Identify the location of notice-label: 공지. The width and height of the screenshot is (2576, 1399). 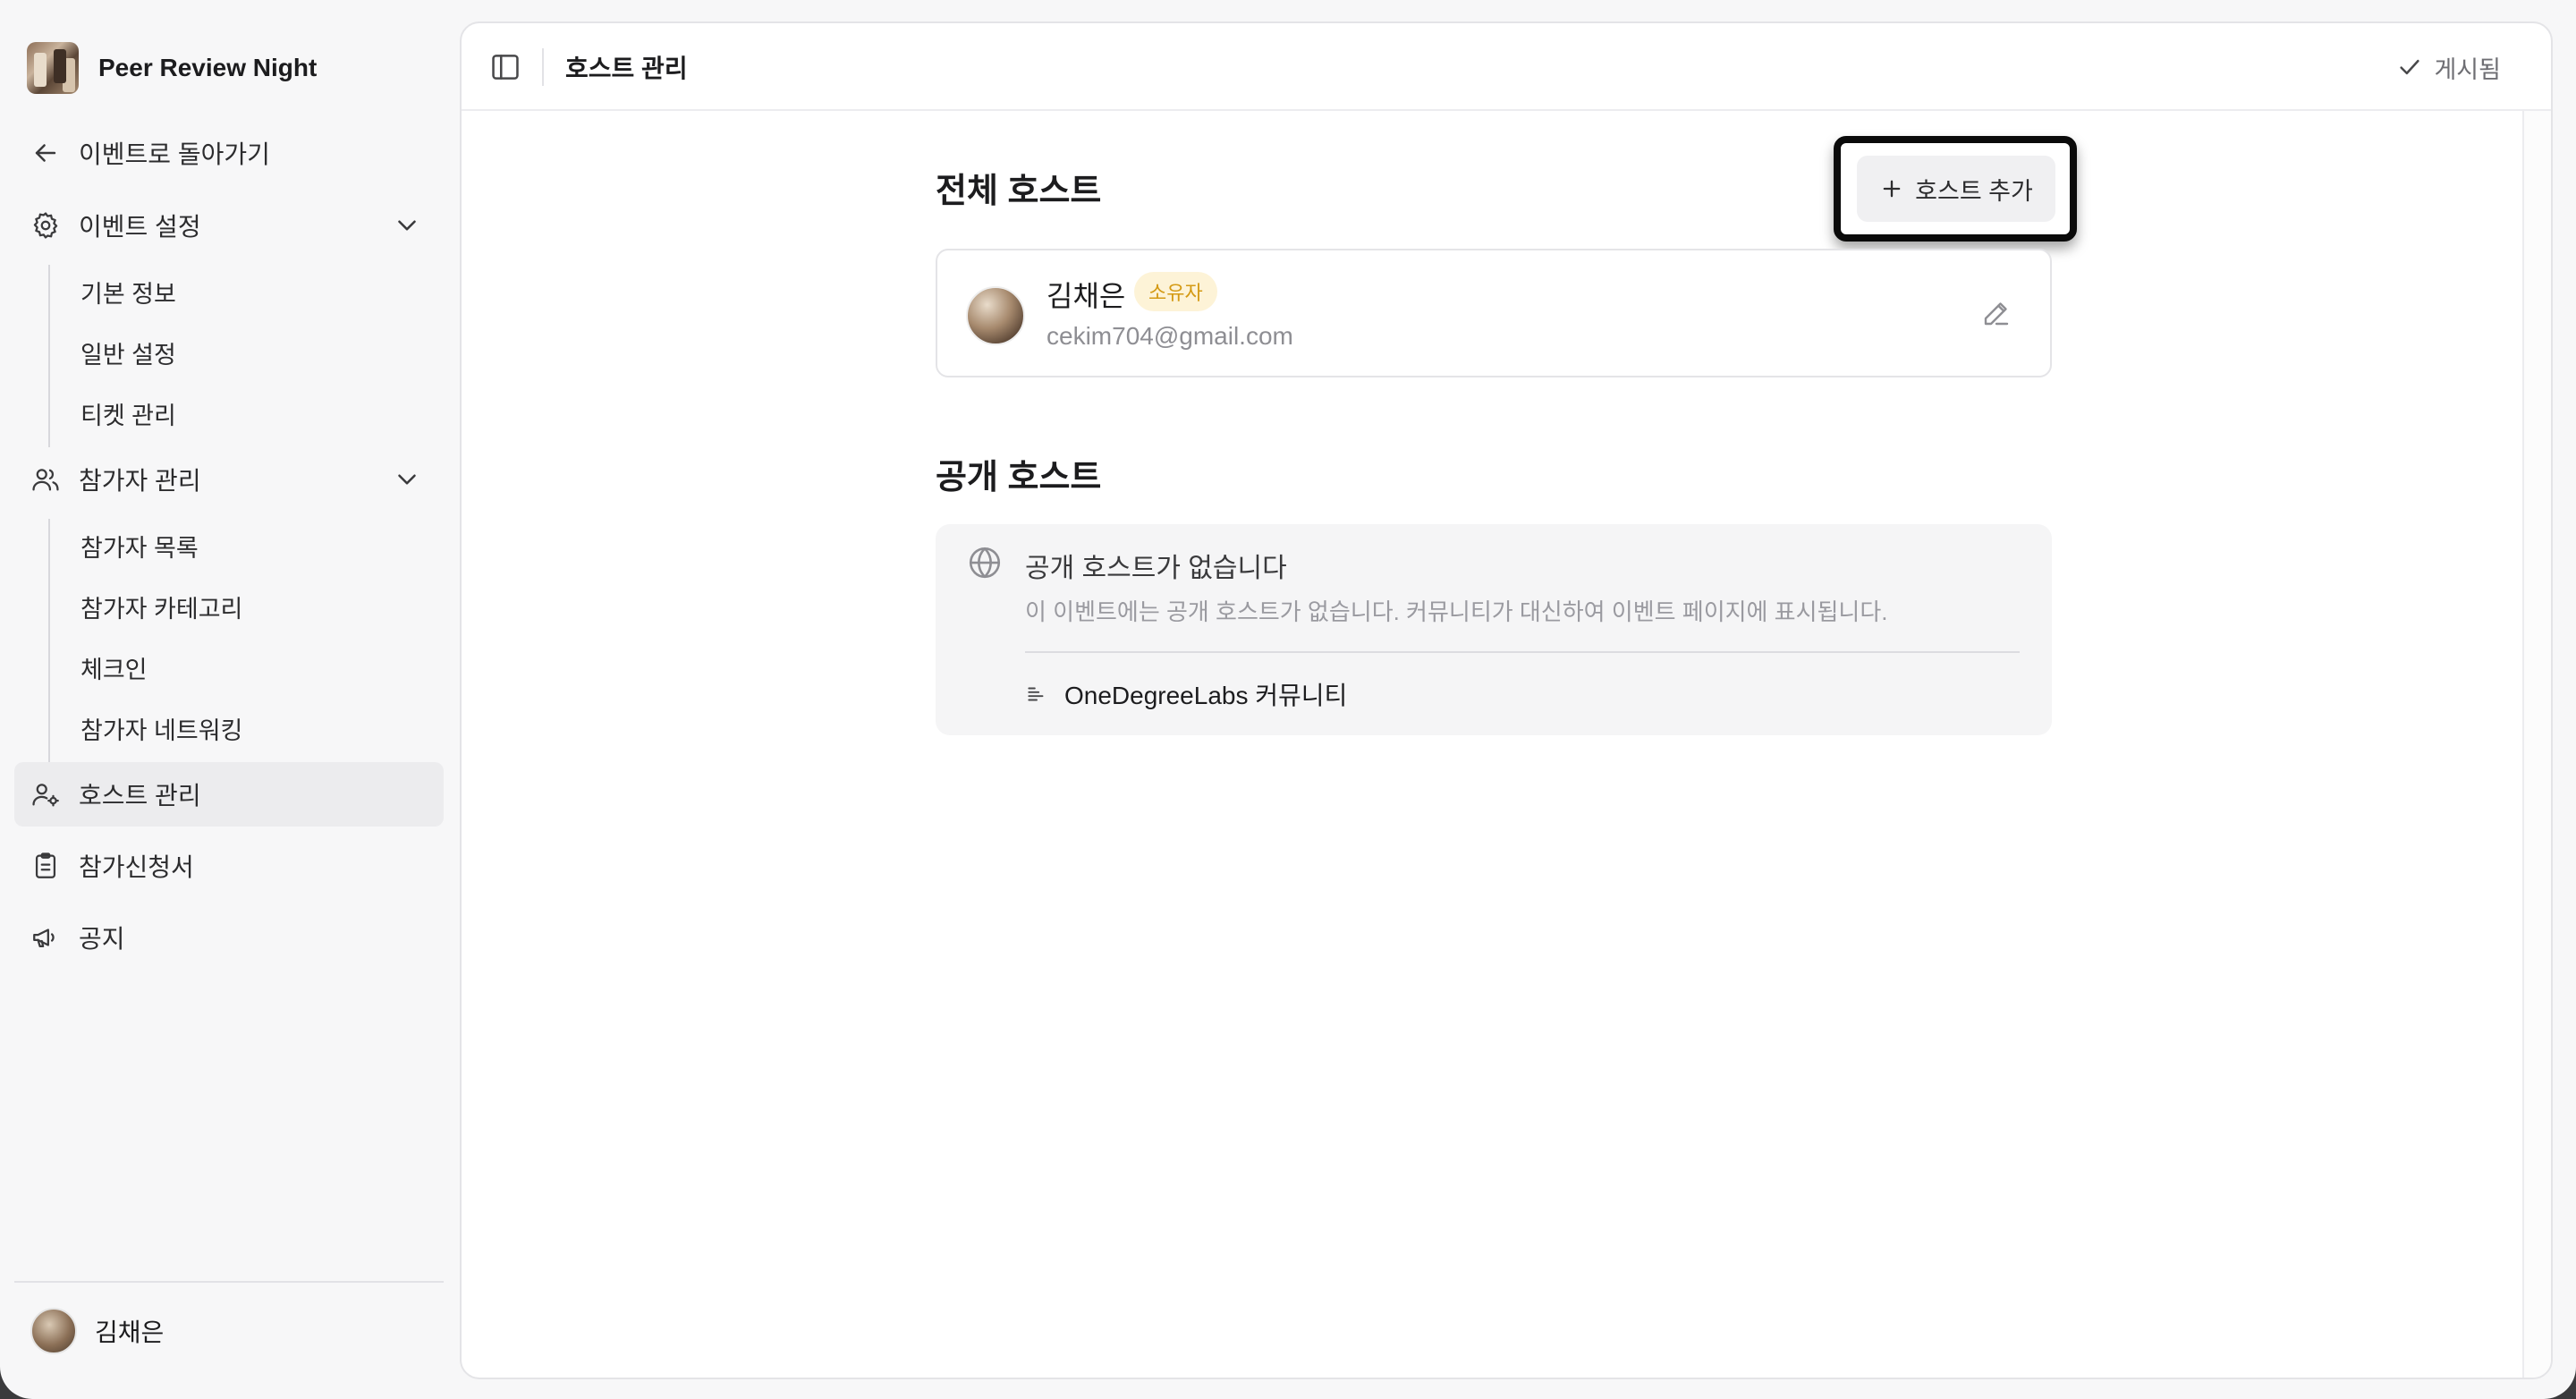
(102, 939).